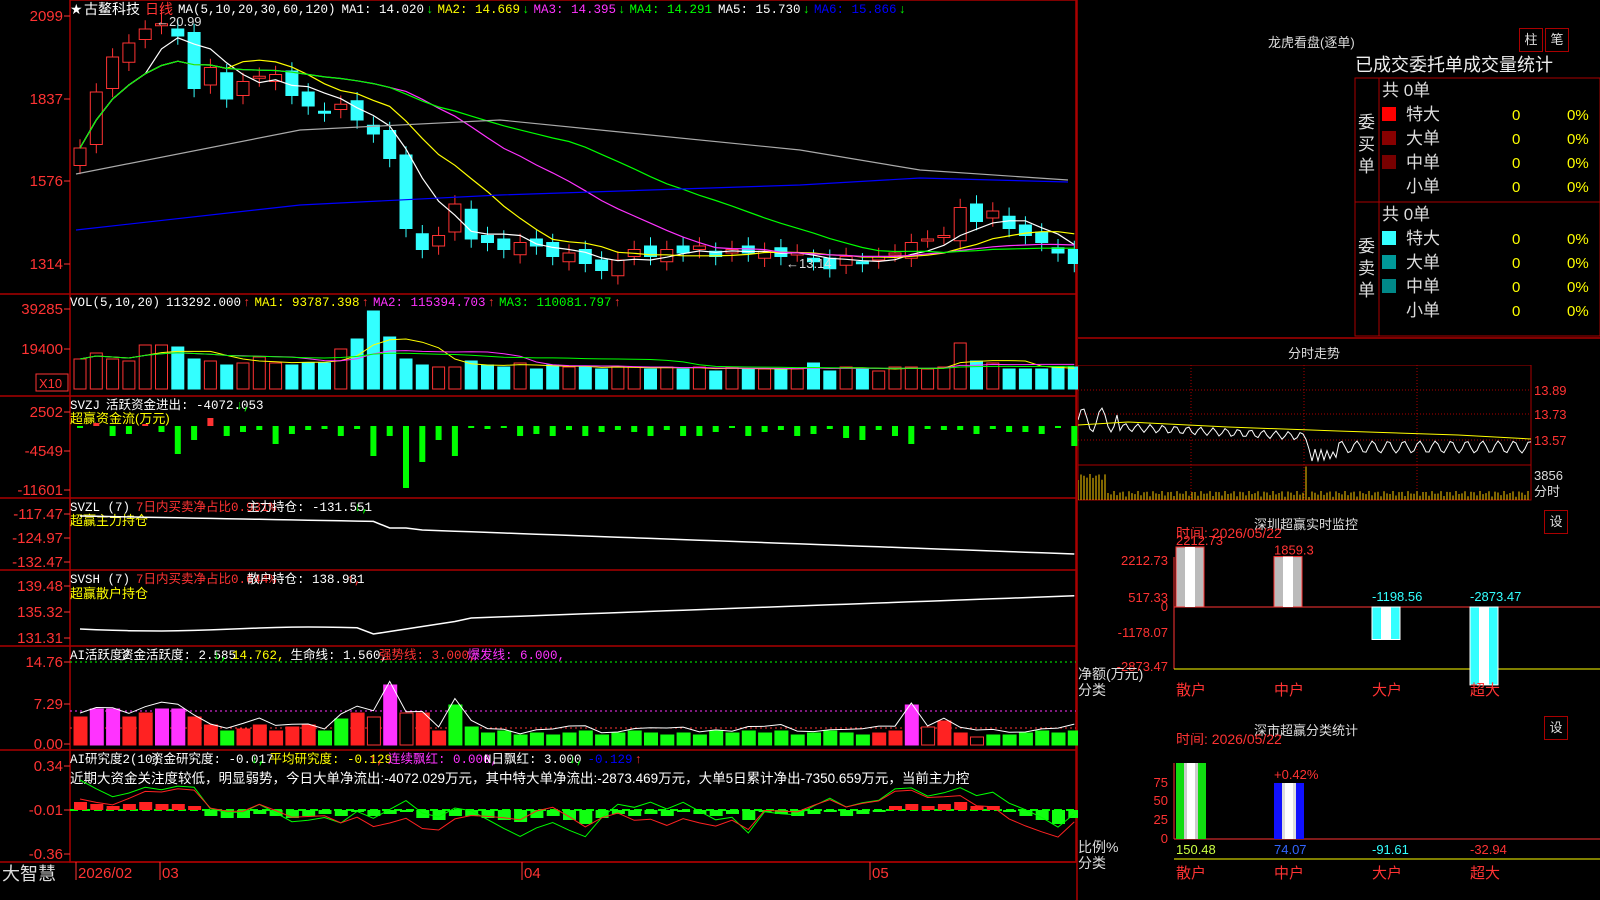  Describe the element at coordinates (1548, 475) in the screenshot. I see `fenshi-vol-tick: 3856` at that location.